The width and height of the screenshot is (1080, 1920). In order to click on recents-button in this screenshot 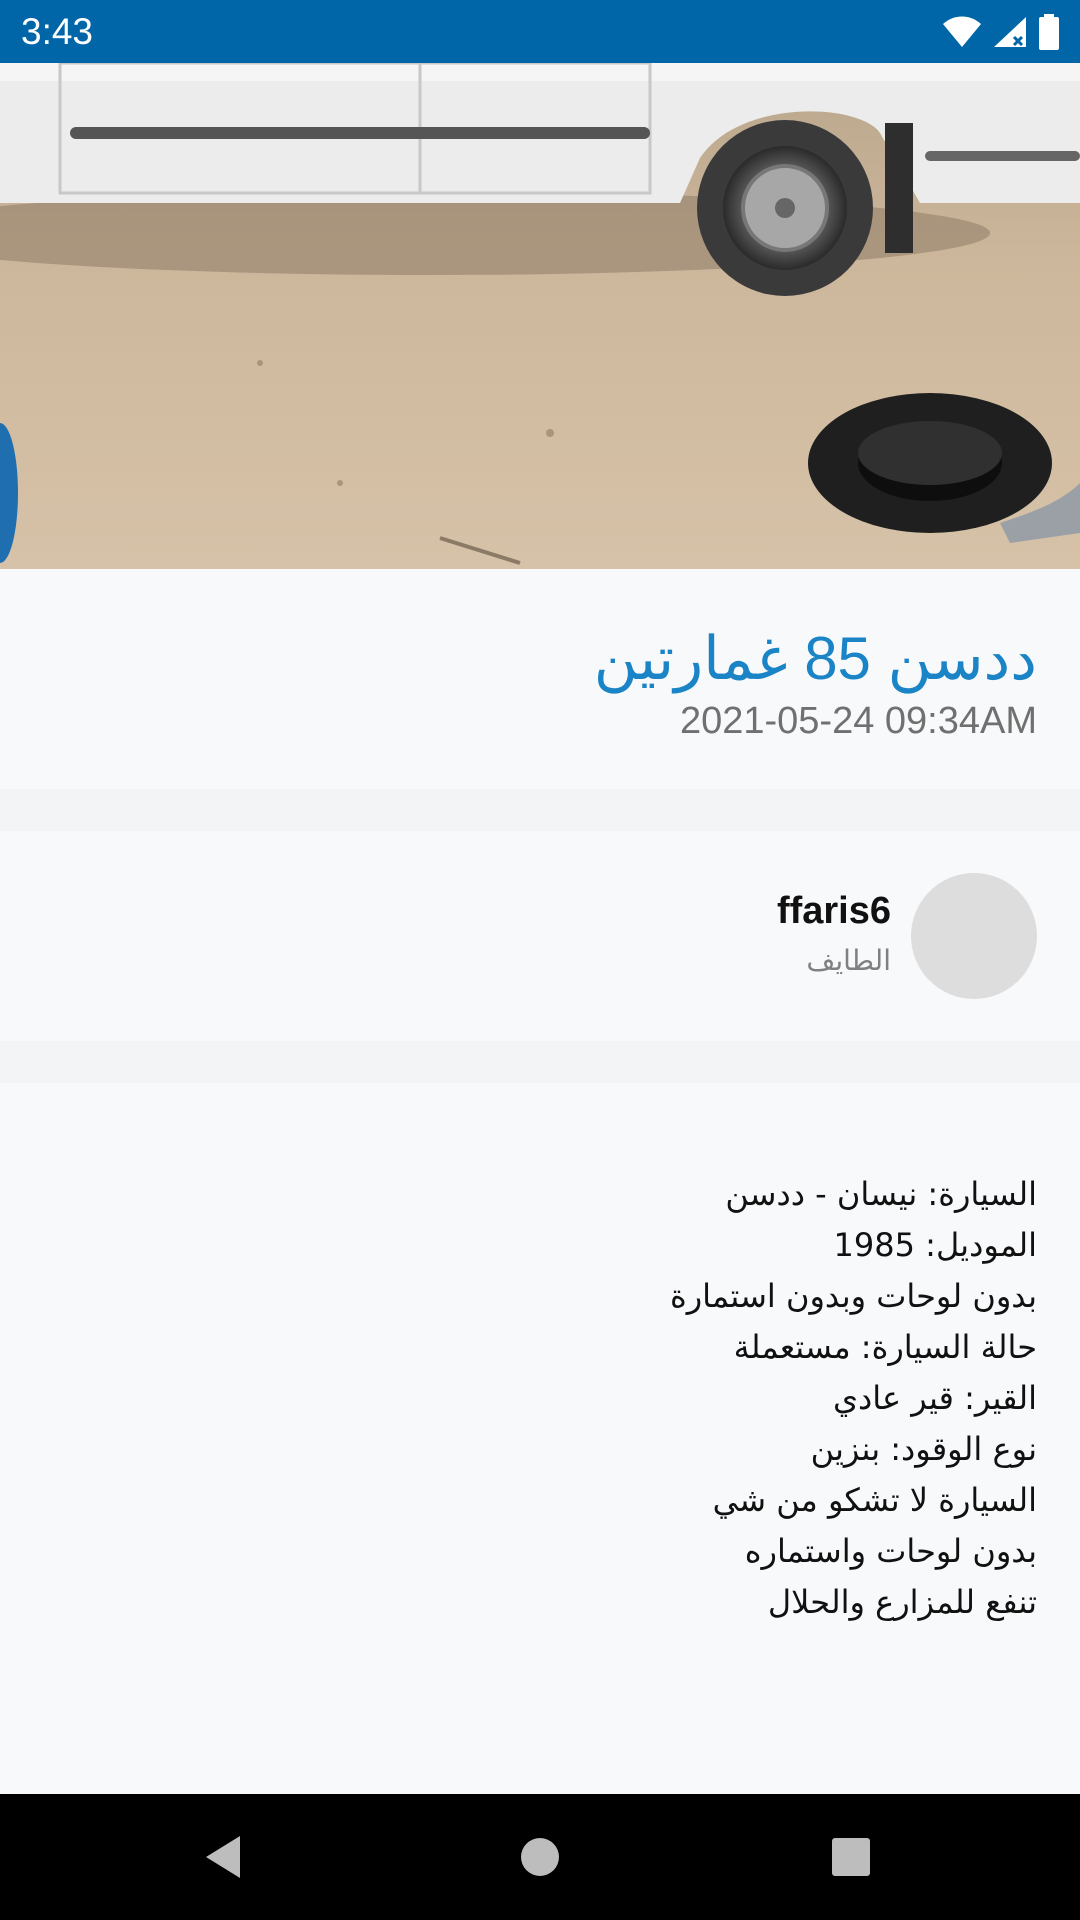, I will do `click(851, 1857)`.